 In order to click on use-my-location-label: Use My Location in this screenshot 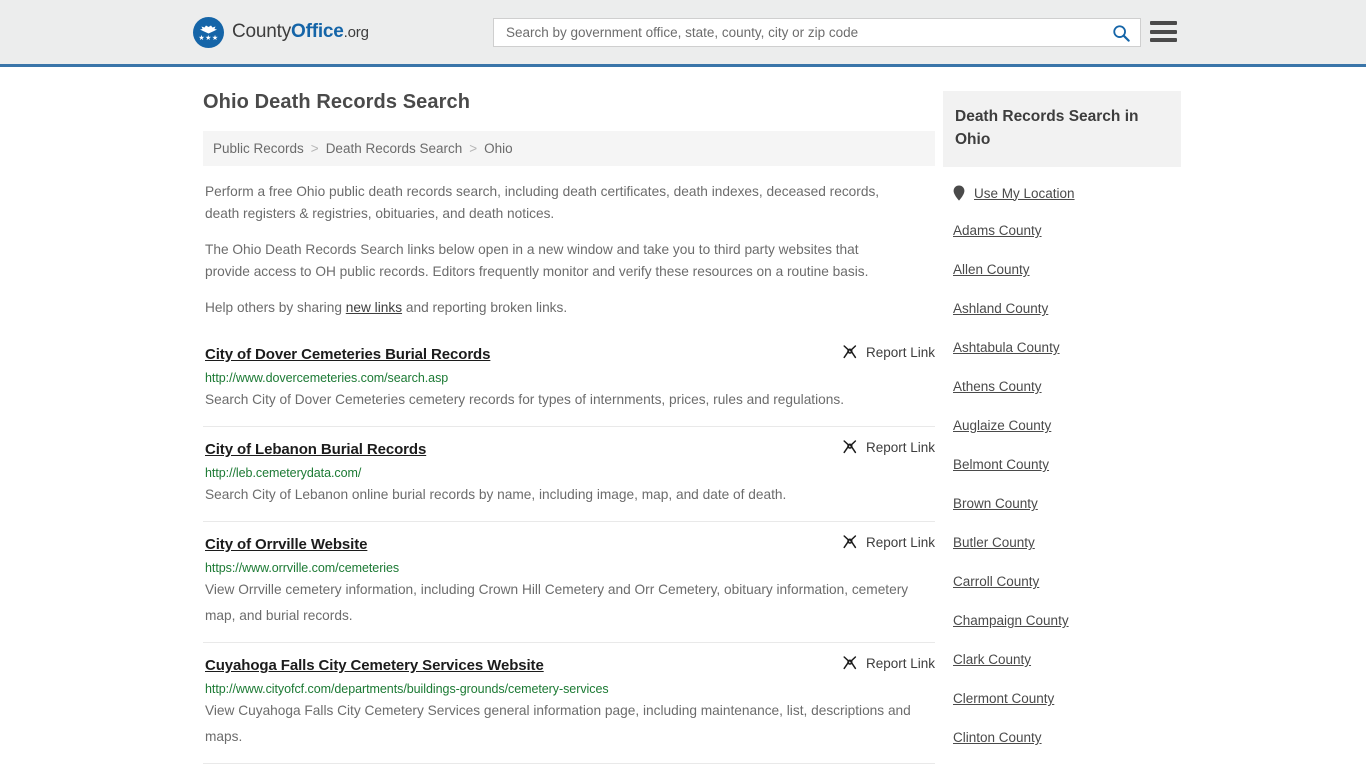, I will do `click(1024, 193)`.